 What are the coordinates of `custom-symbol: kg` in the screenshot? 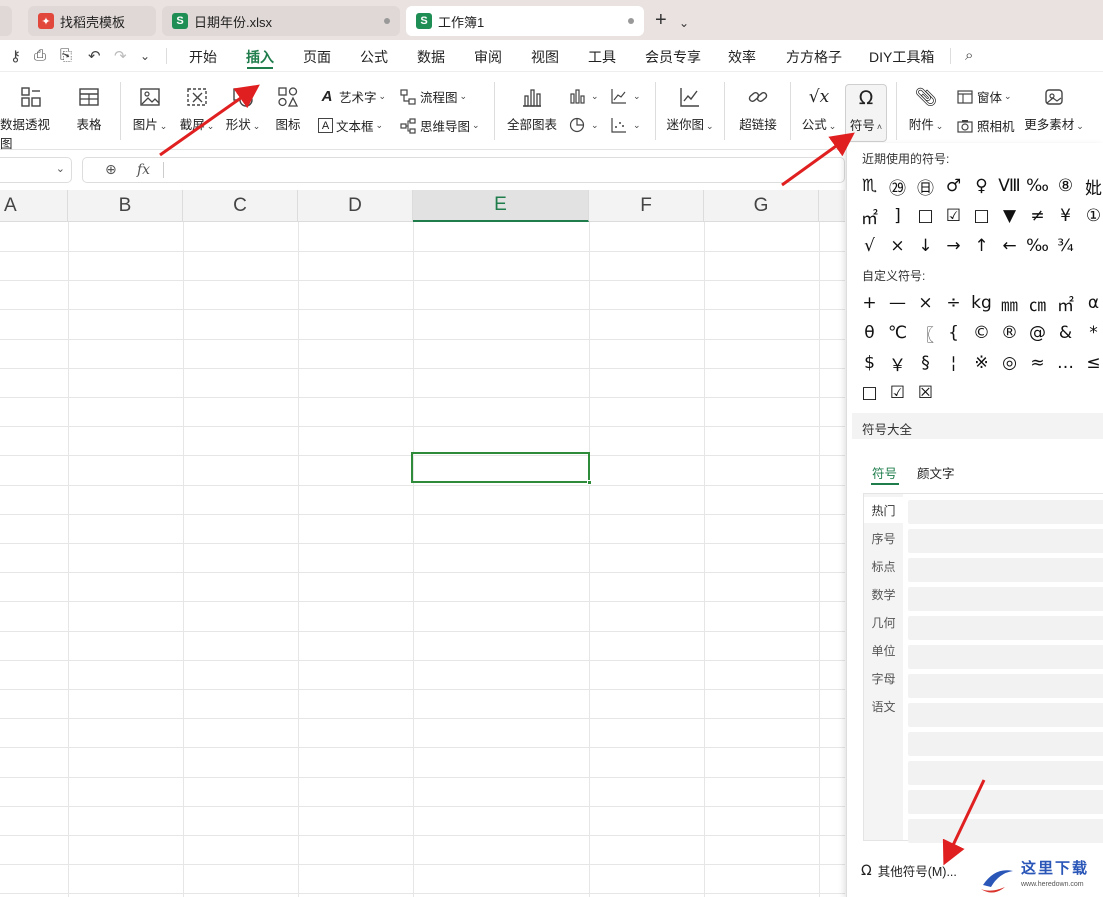 It's located at (981, 303).